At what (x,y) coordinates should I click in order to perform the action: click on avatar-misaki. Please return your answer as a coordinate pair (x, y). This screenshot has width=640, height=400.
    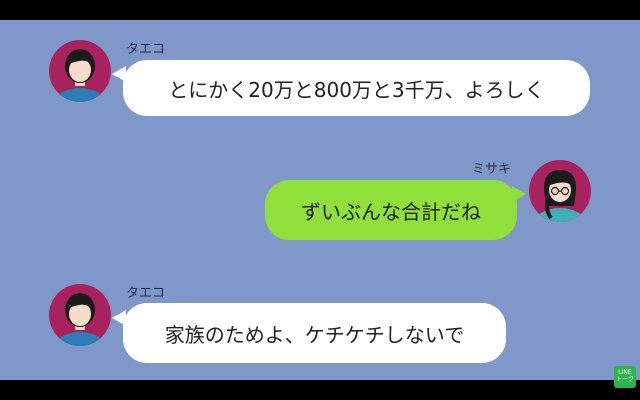
    Looking at the image, I should click on (560, 191).